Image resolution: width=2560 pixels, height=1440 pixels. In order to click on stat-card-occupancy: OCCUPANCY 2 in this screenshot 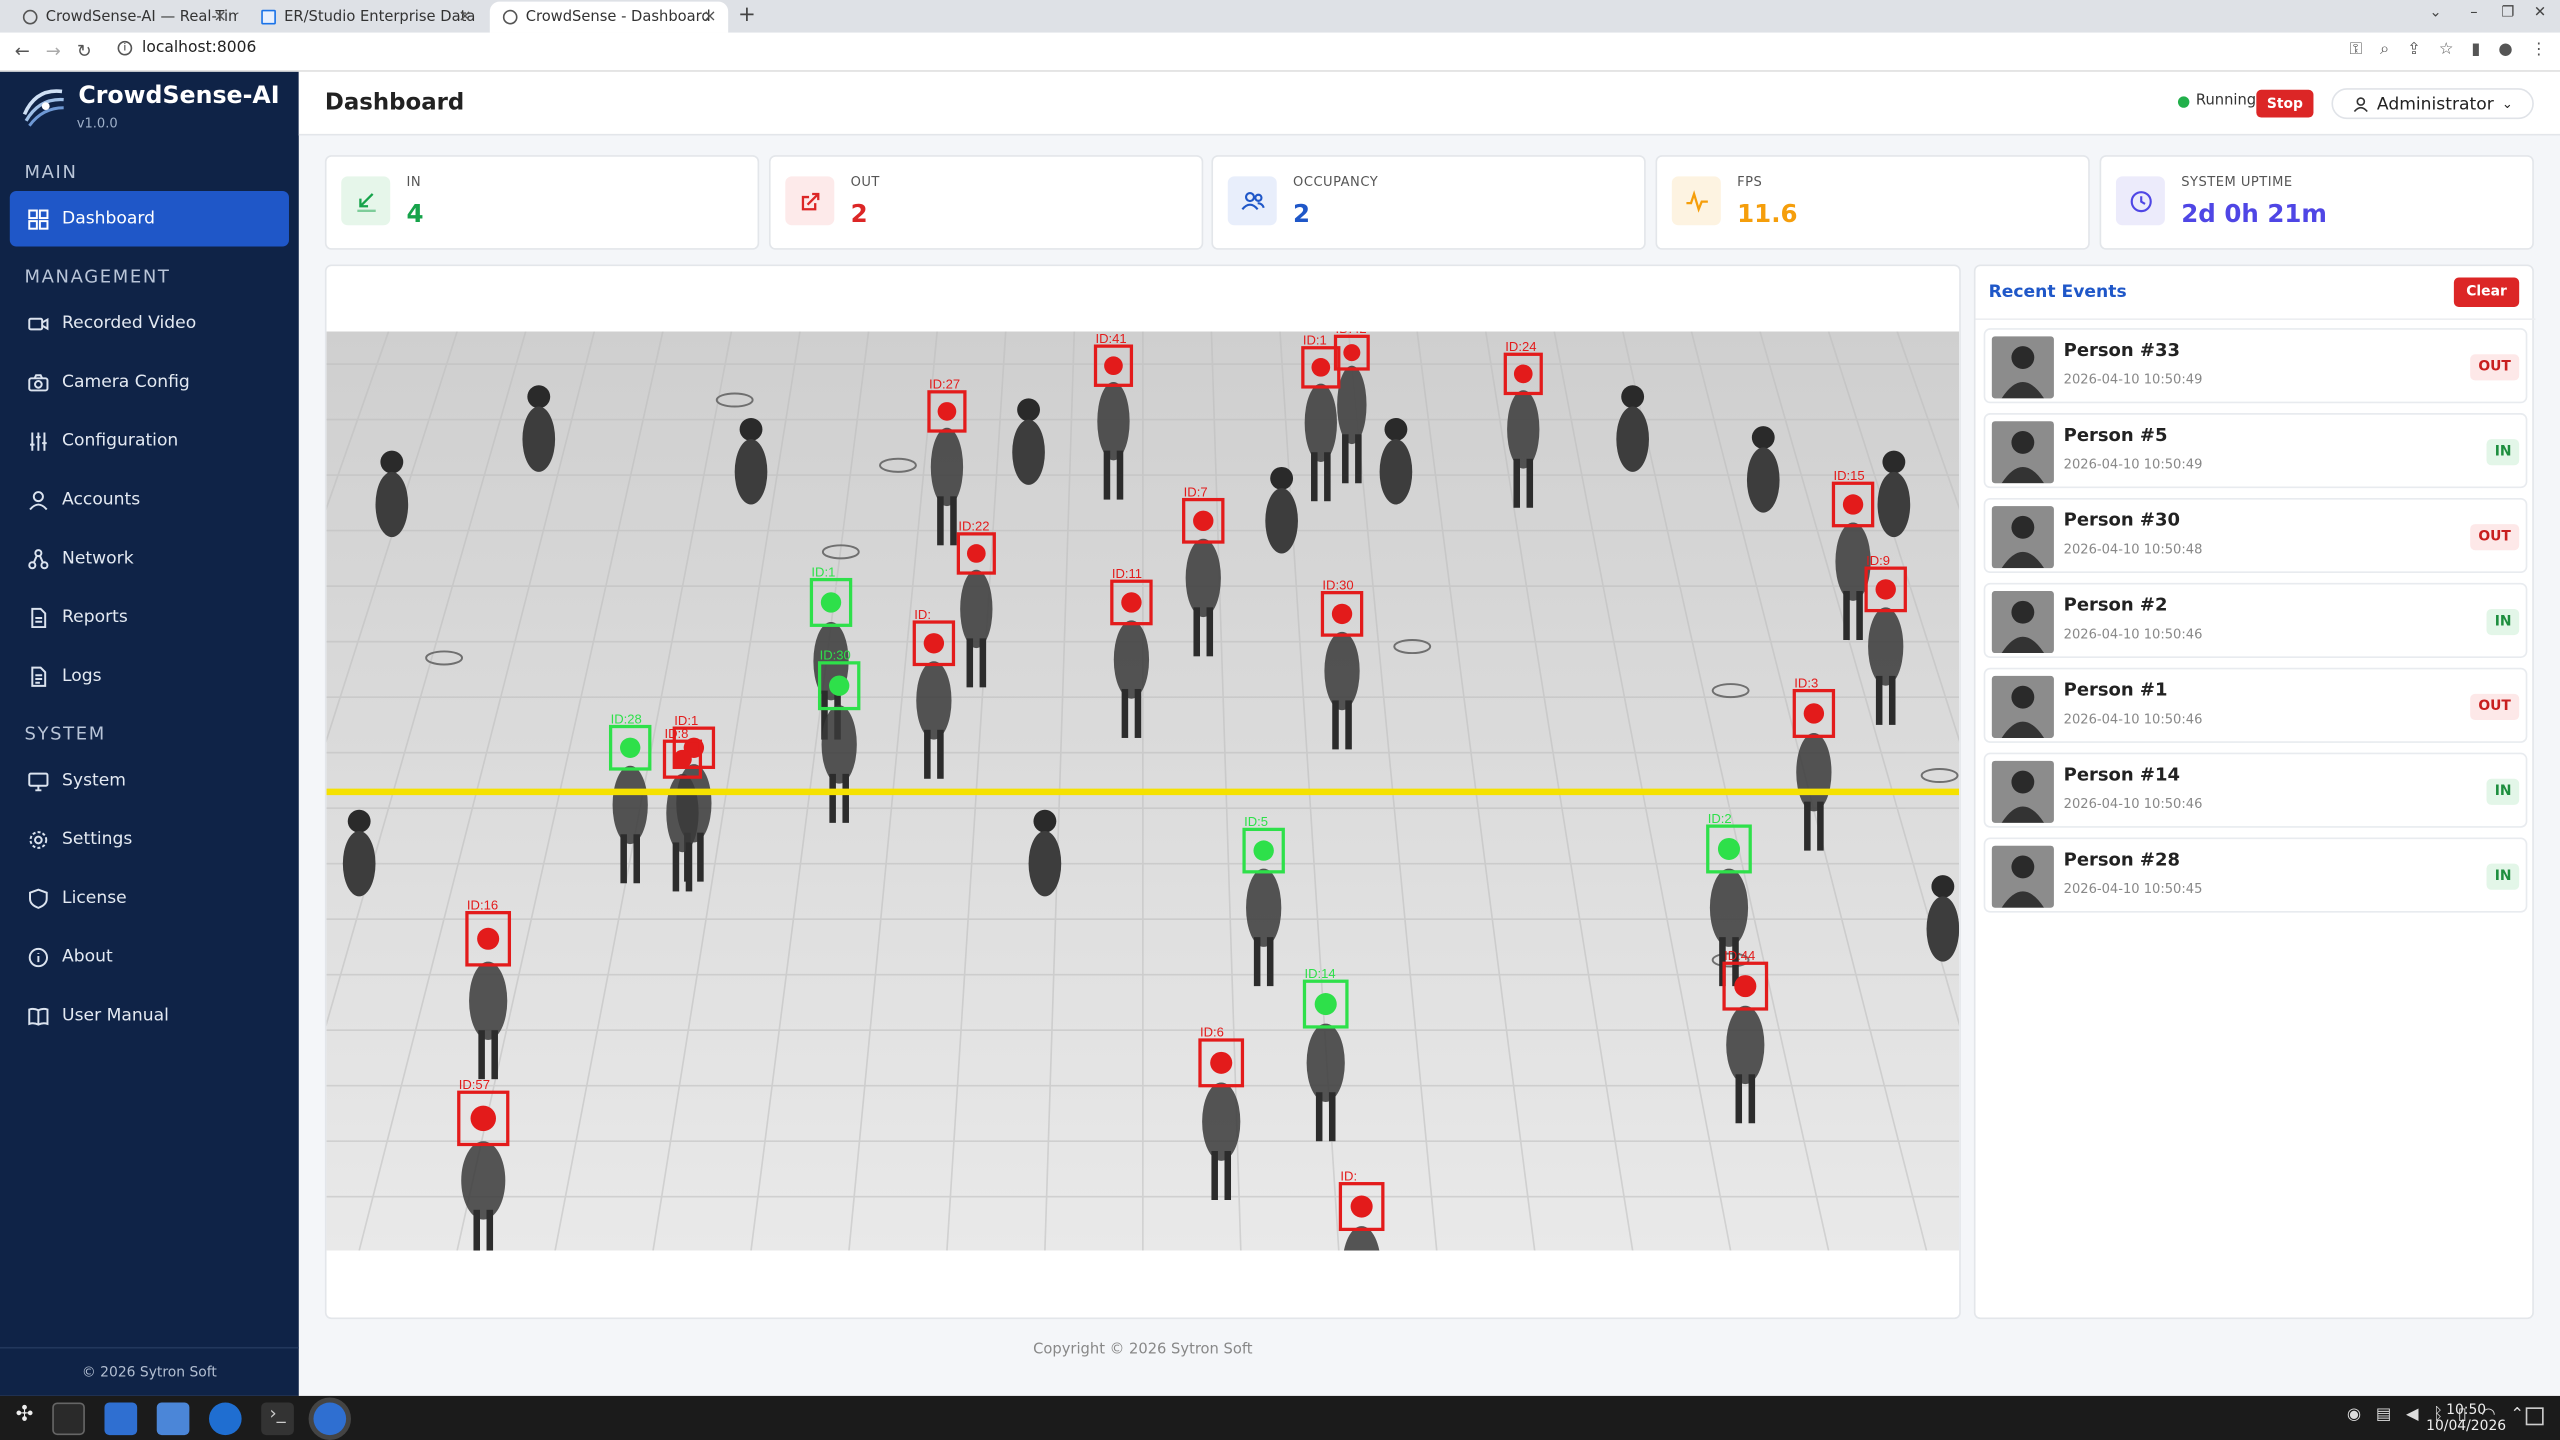, I will do `click(1428, 202)`.